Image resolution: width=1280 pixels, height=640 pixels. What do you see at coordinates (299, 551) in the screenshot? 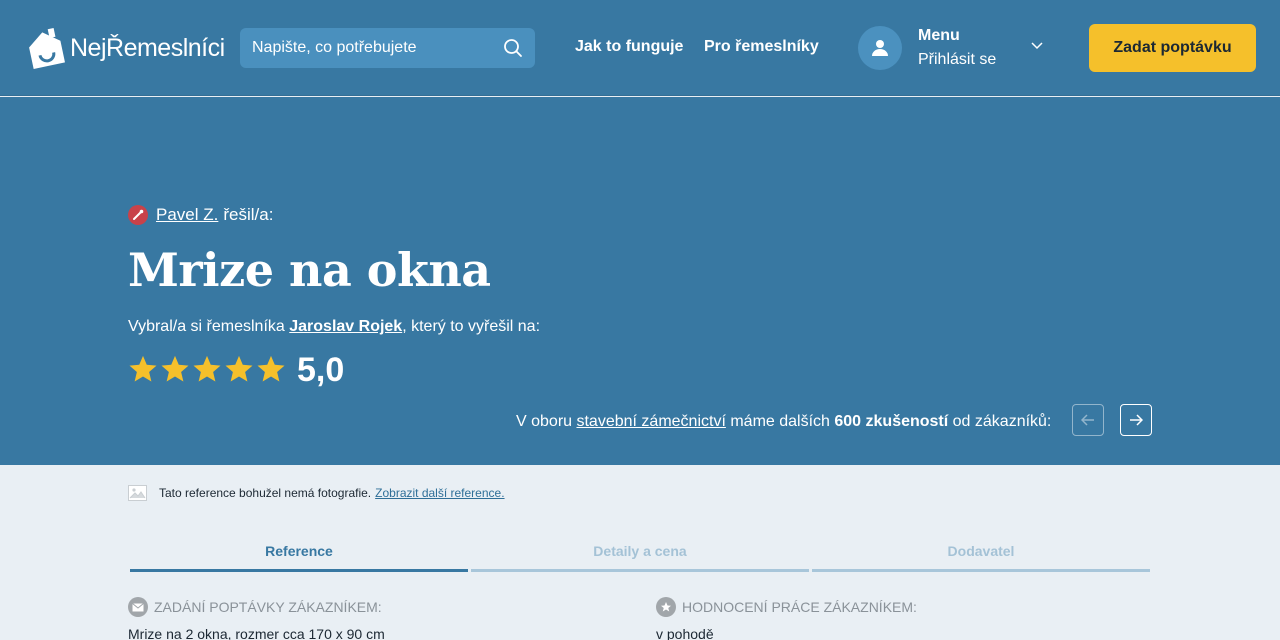
I see `tab-reference-label: Reference` at bounding box center [299, 551].